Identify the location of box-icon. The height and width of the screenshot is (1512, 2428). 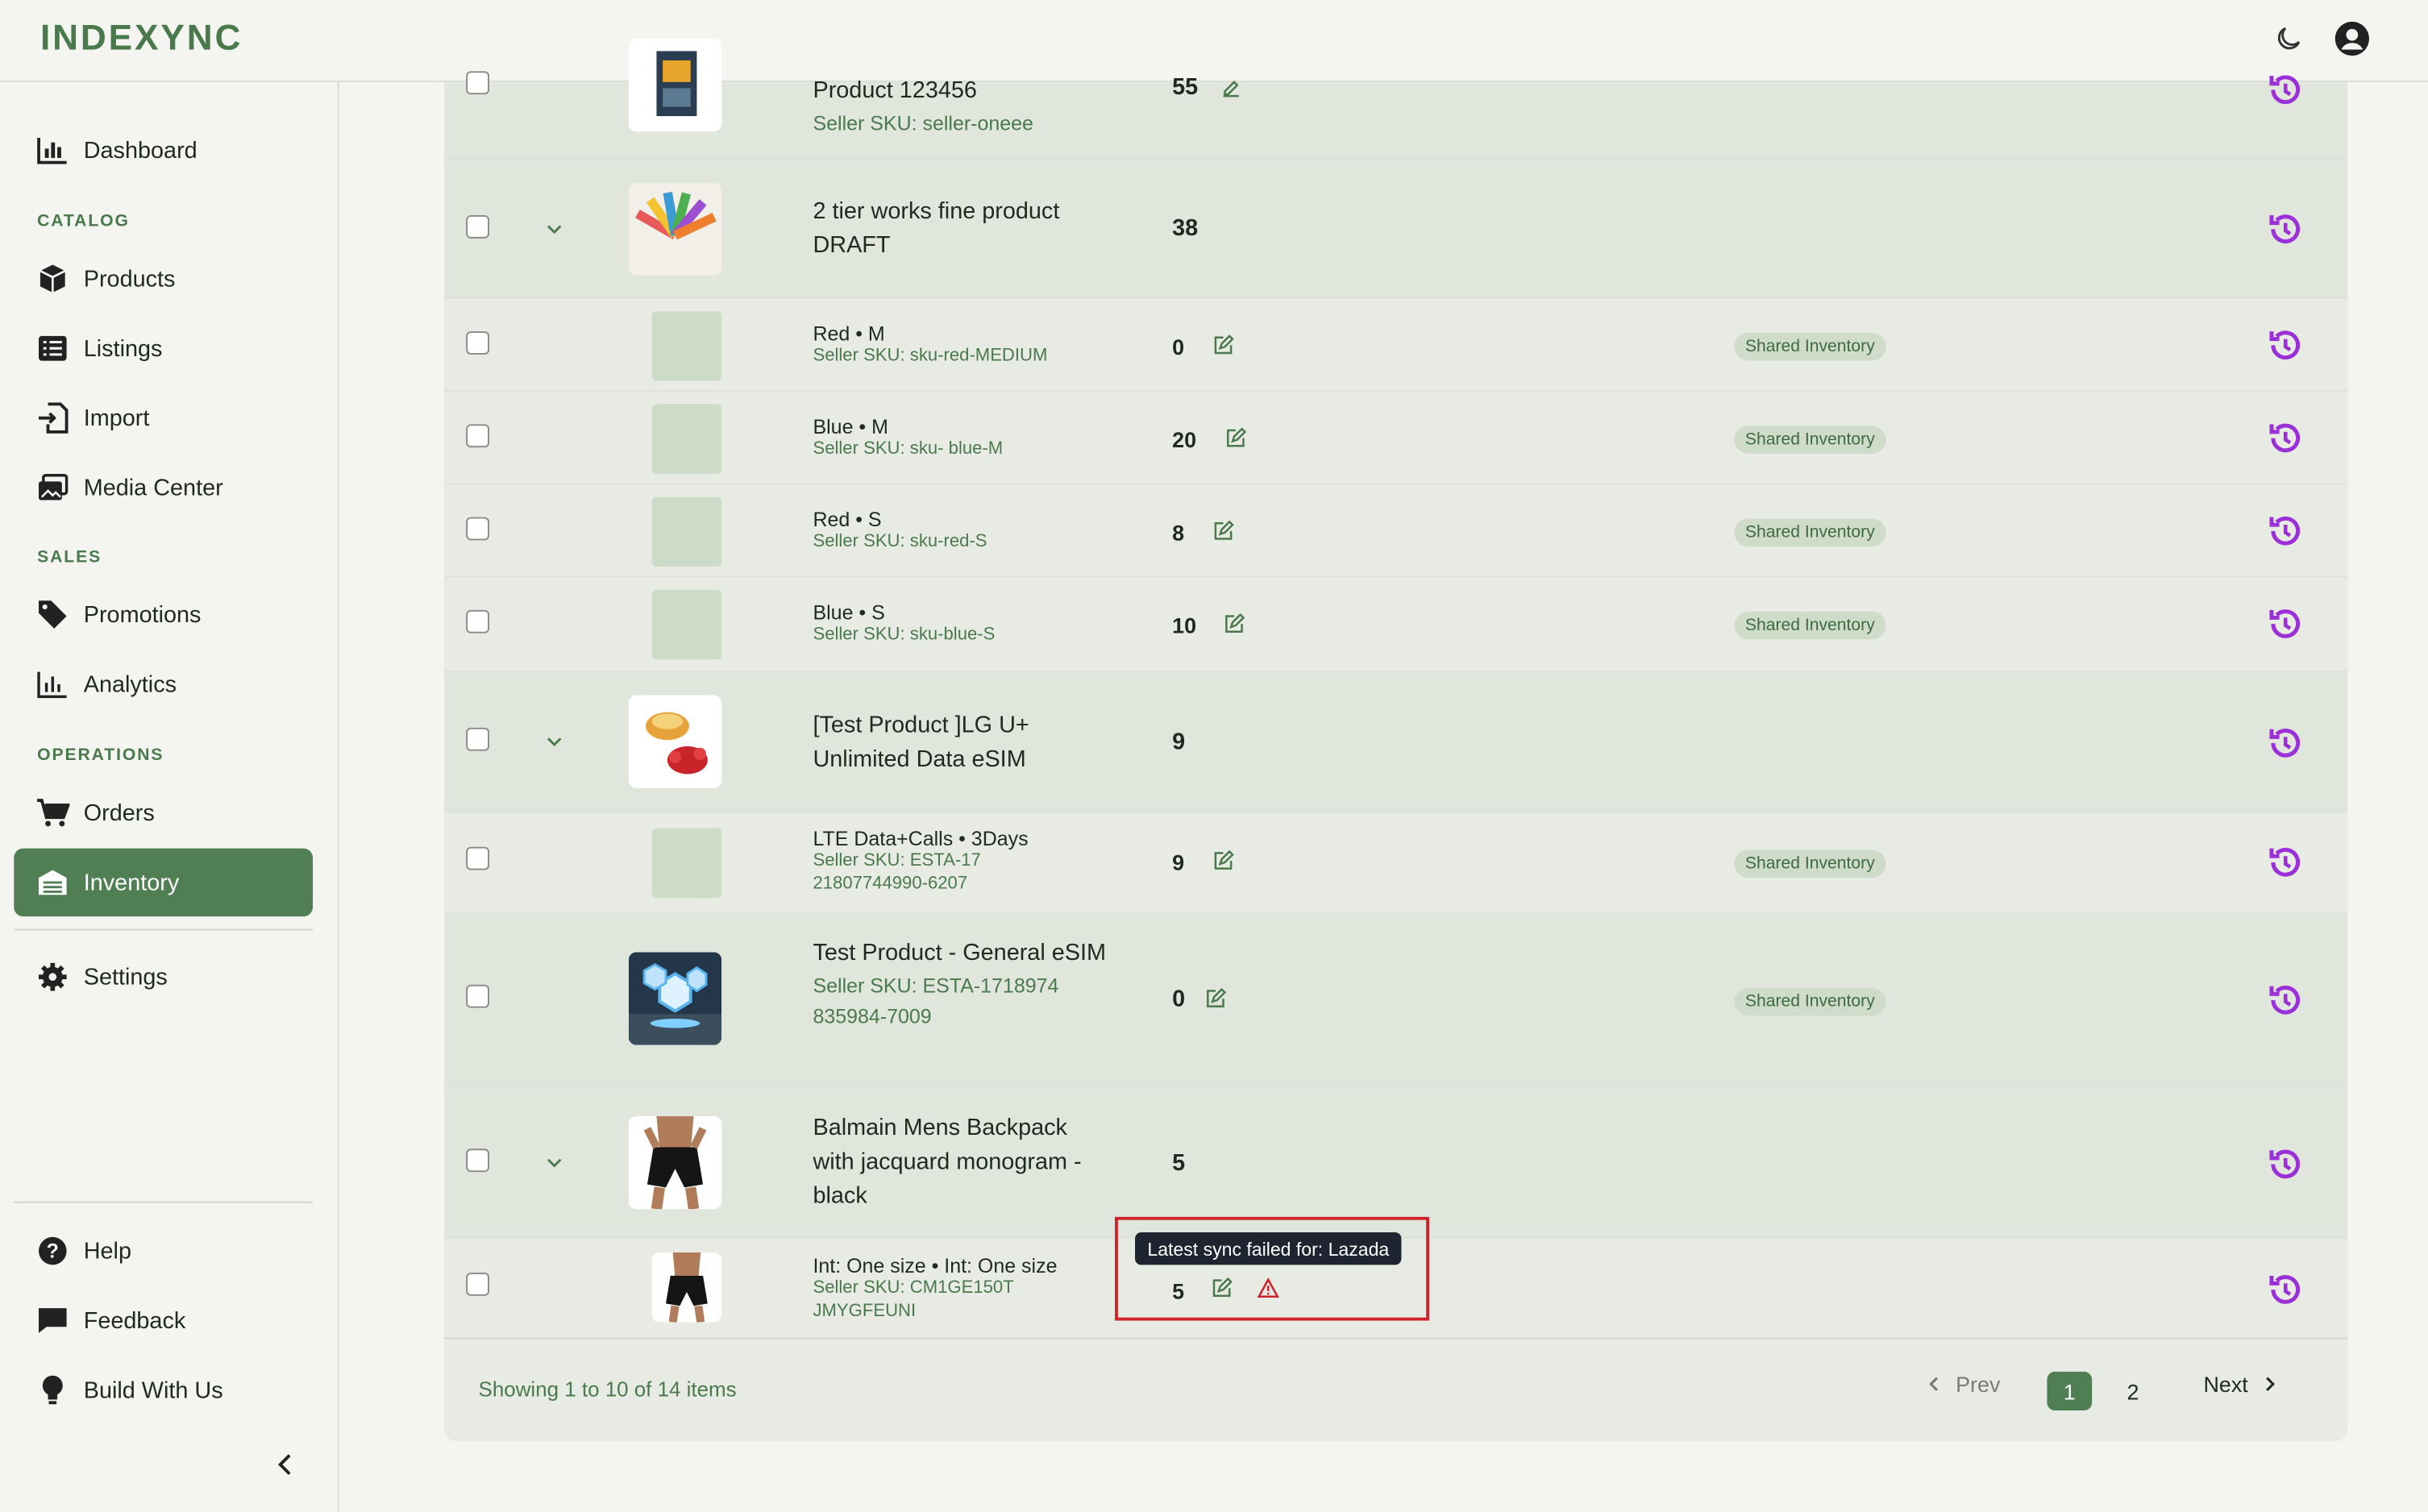
(52, 279).